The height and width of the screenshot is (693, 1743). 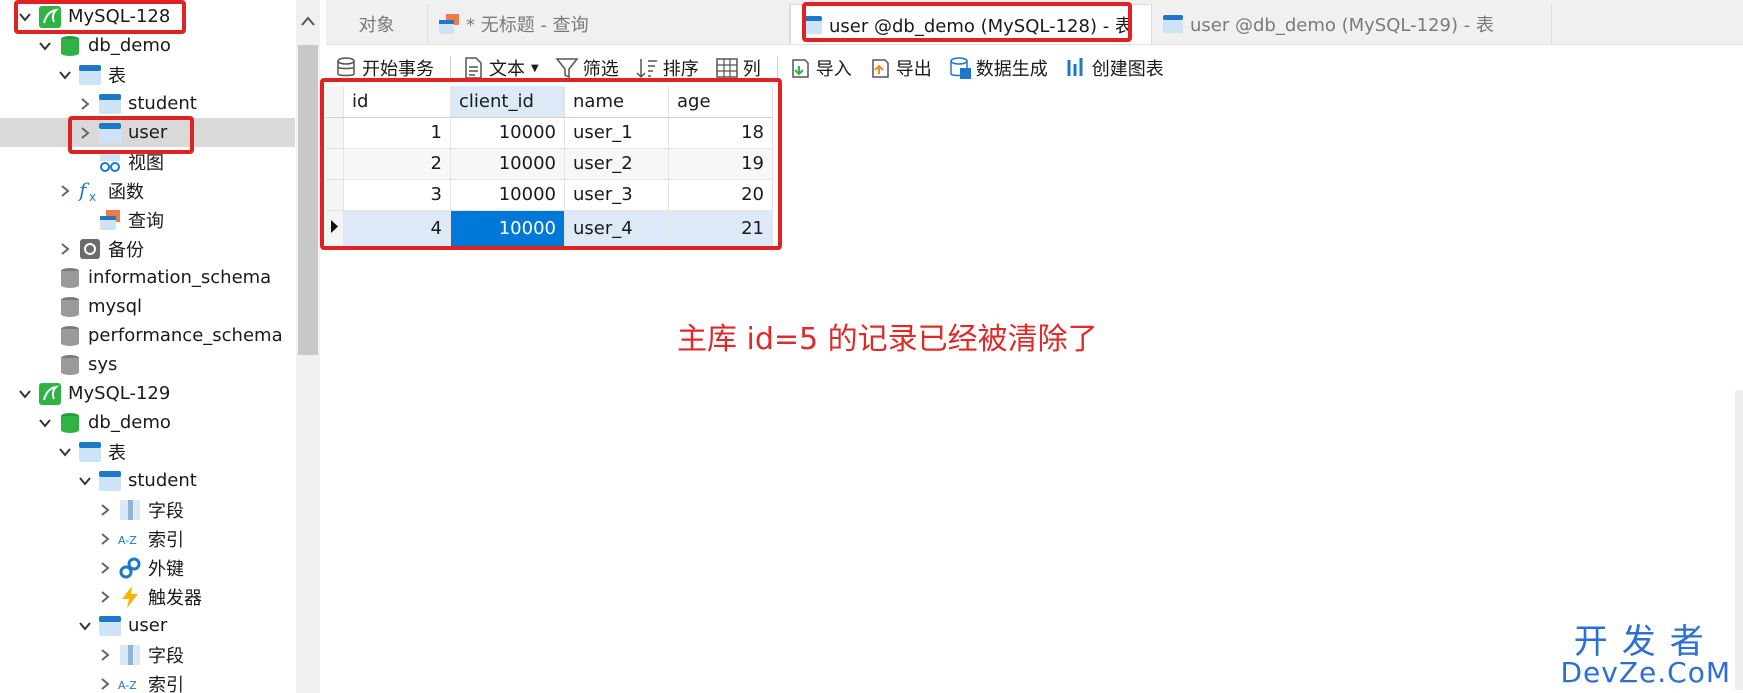 What do you see at coordinates (147, 132) in the screenshot?
I see `tree-item-user: user` at bounding box center [147, 132].